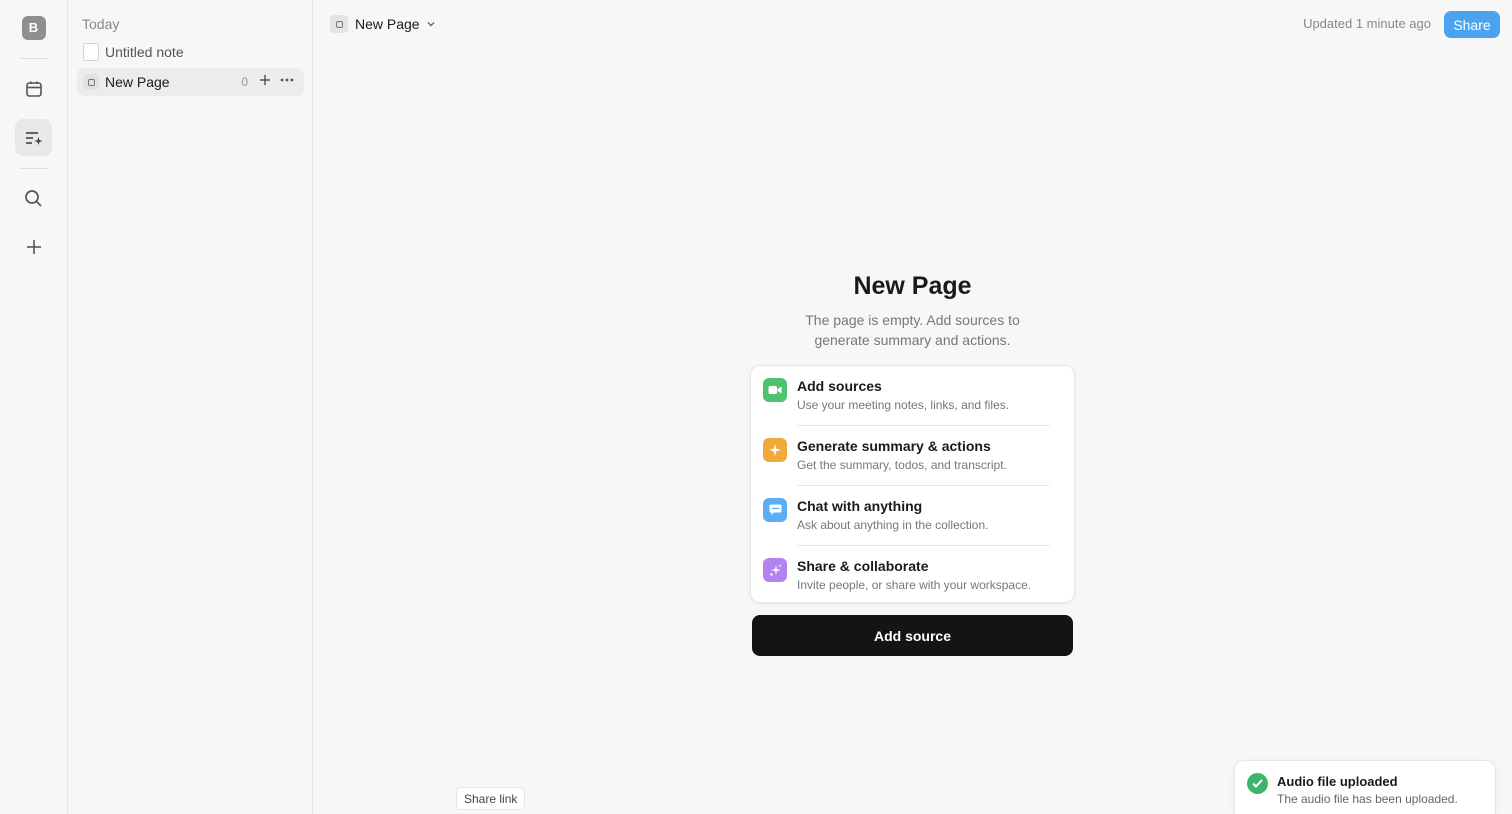 The image size is (1512, 814). I want to click on share-button: Share, so click(1472, 24).